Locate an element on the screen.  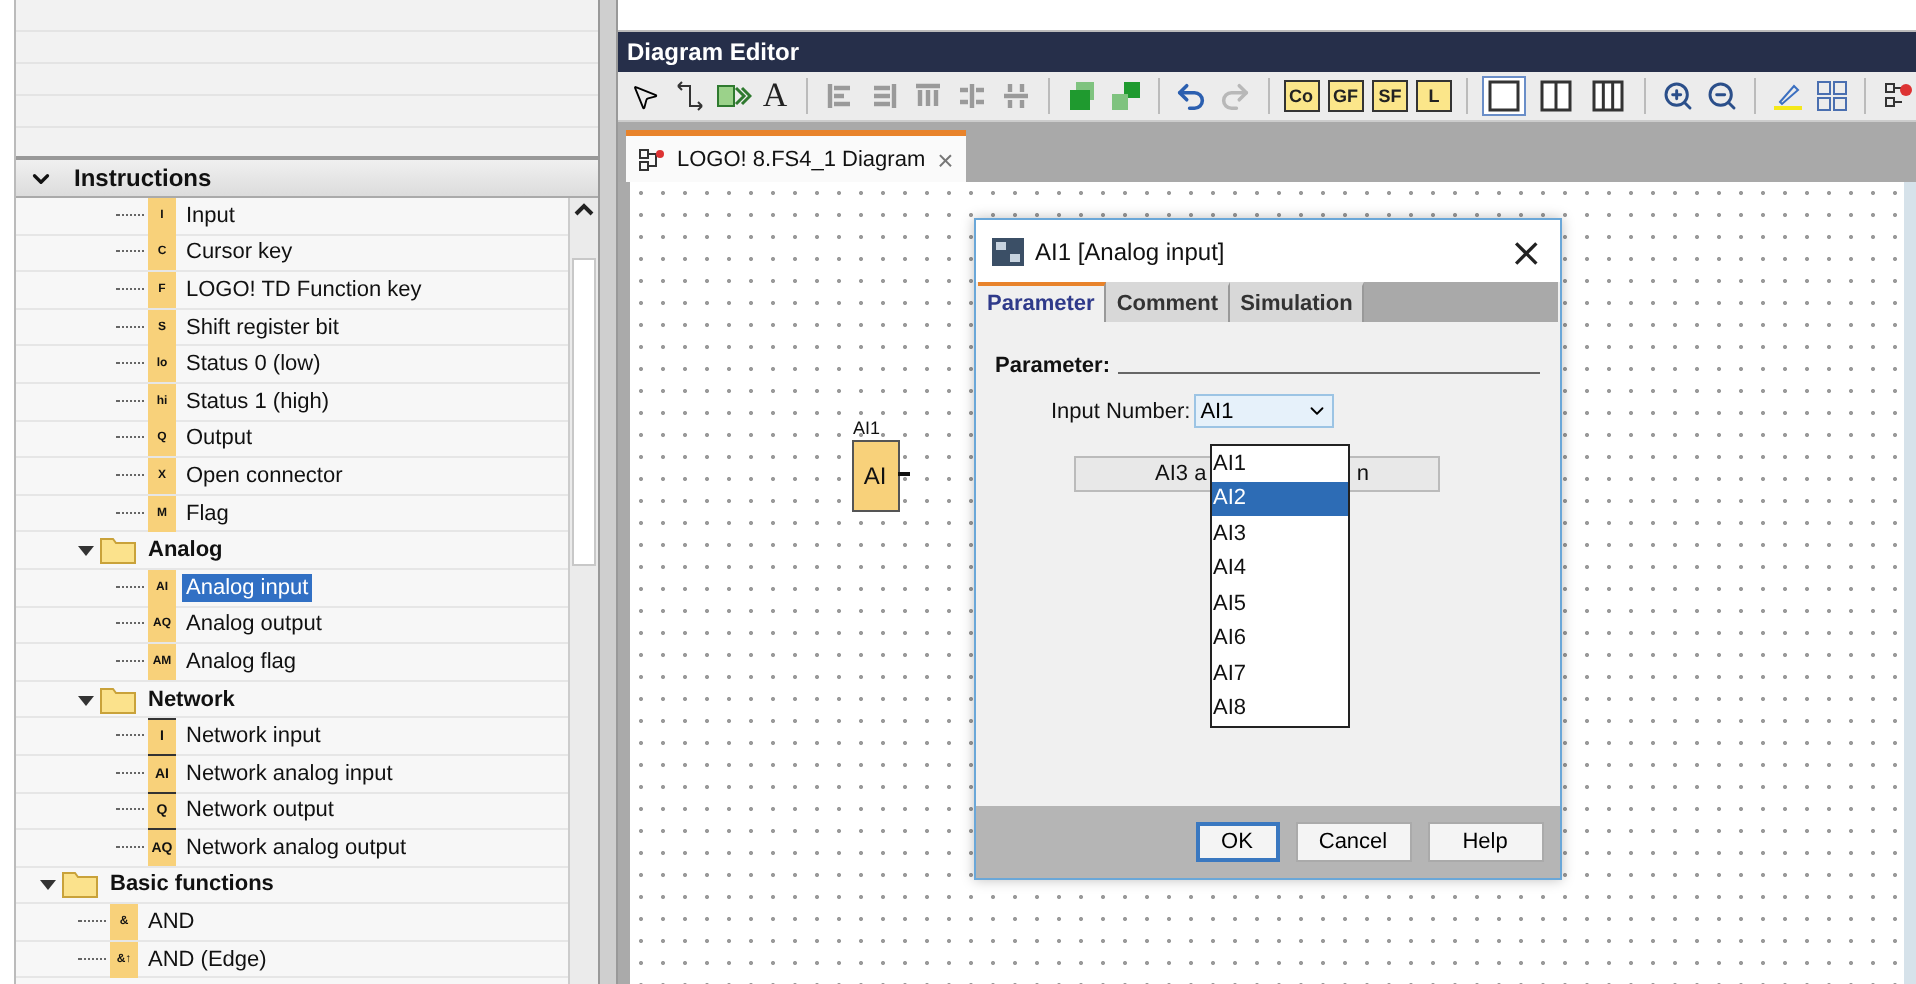
block-name: AI1 is located at coordinates (867, 428).